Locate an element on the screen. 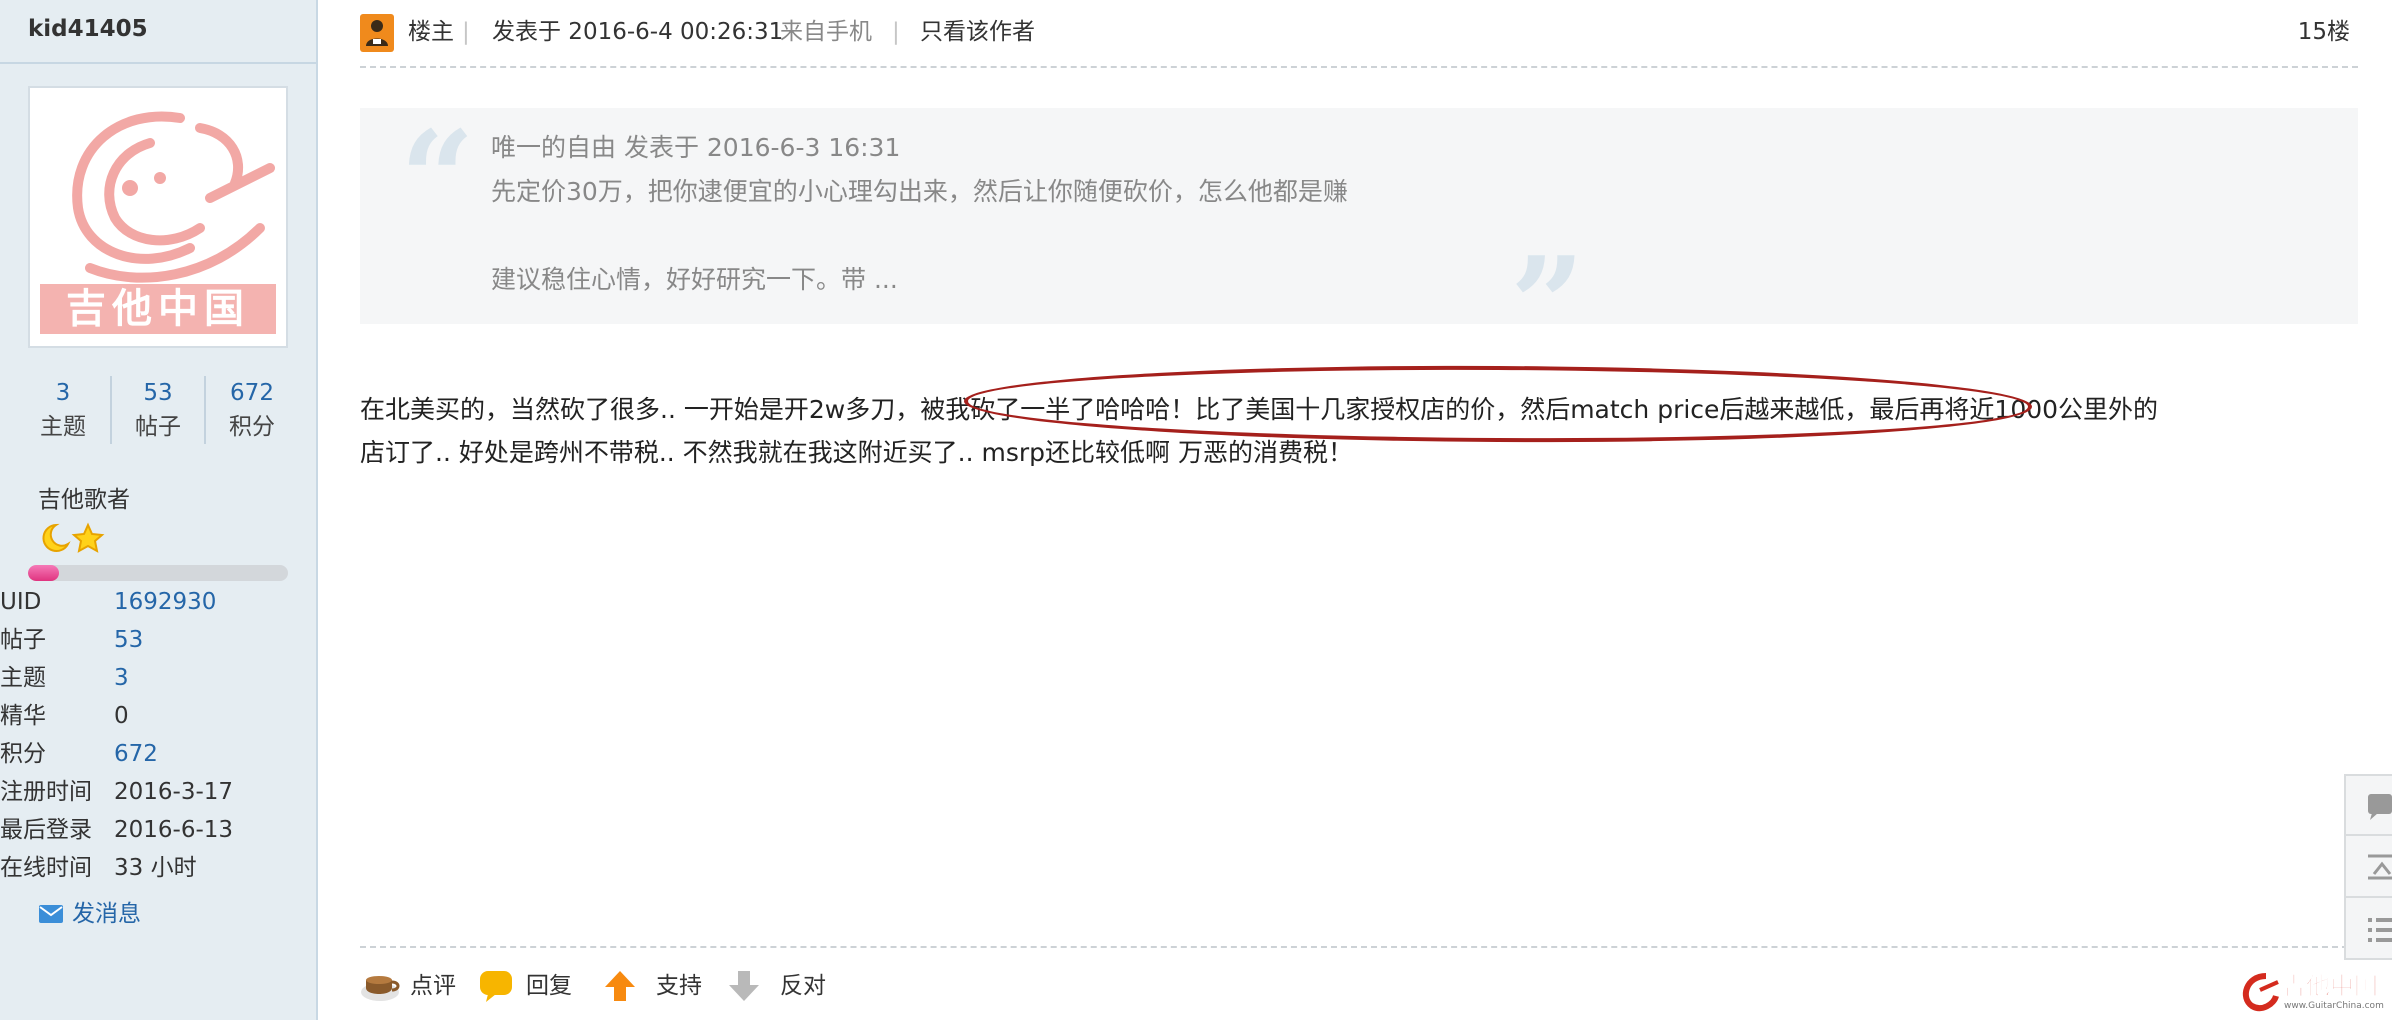  rank-title: 吉他歌者 is located at coordinates (84, 497).